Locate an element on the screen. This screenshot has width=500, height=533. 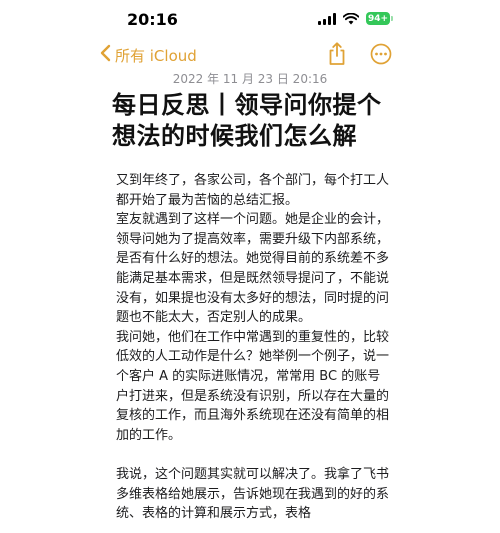
note-paragraph: 又到年终了，各家公司，各个部门，每个打工人都开始了最为苦恼的总结汇报。 is located at coordinates (253, 190).